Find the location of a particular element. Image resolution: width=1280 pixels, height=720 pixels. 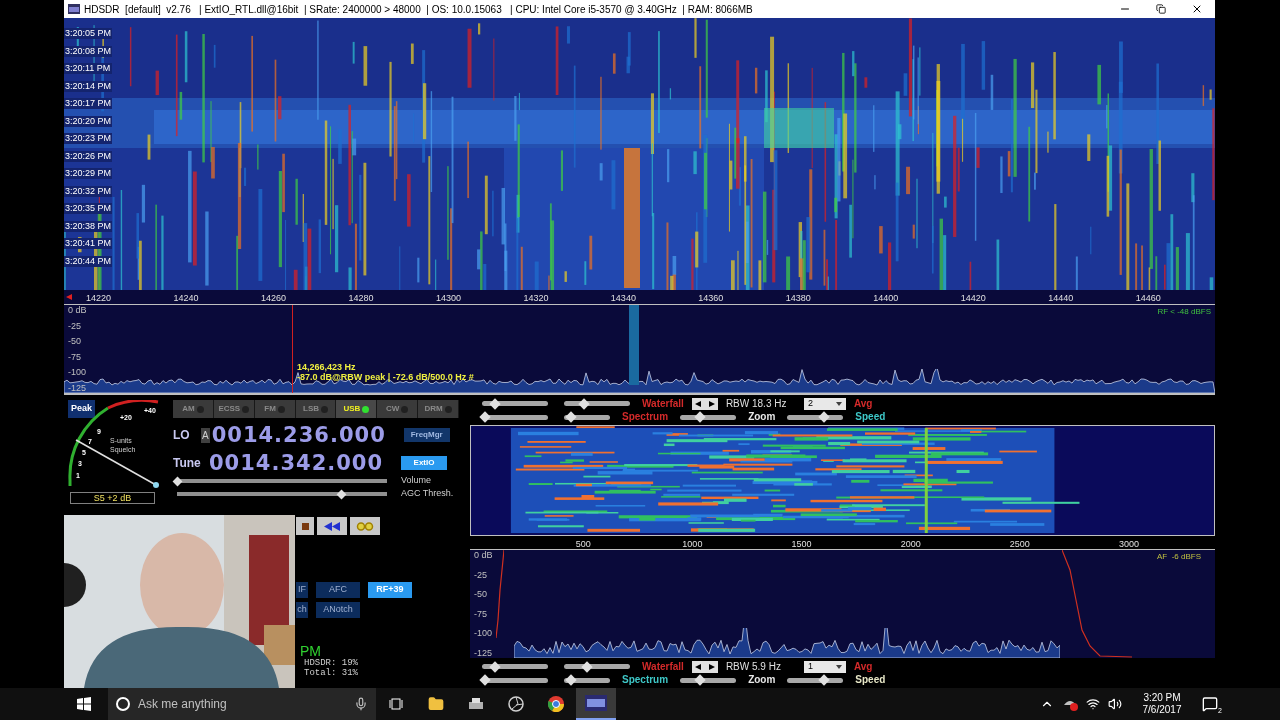

vfo-tag: A is located at coordinates (205, 435).